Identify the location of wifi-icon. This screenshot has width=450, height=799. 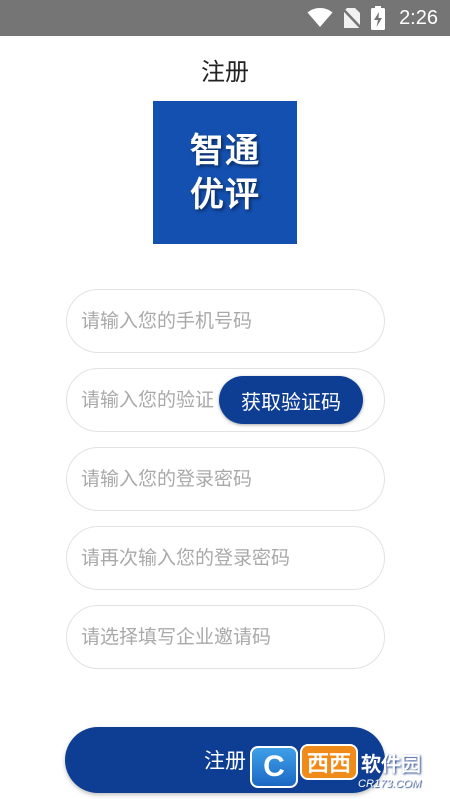
(320, 17).